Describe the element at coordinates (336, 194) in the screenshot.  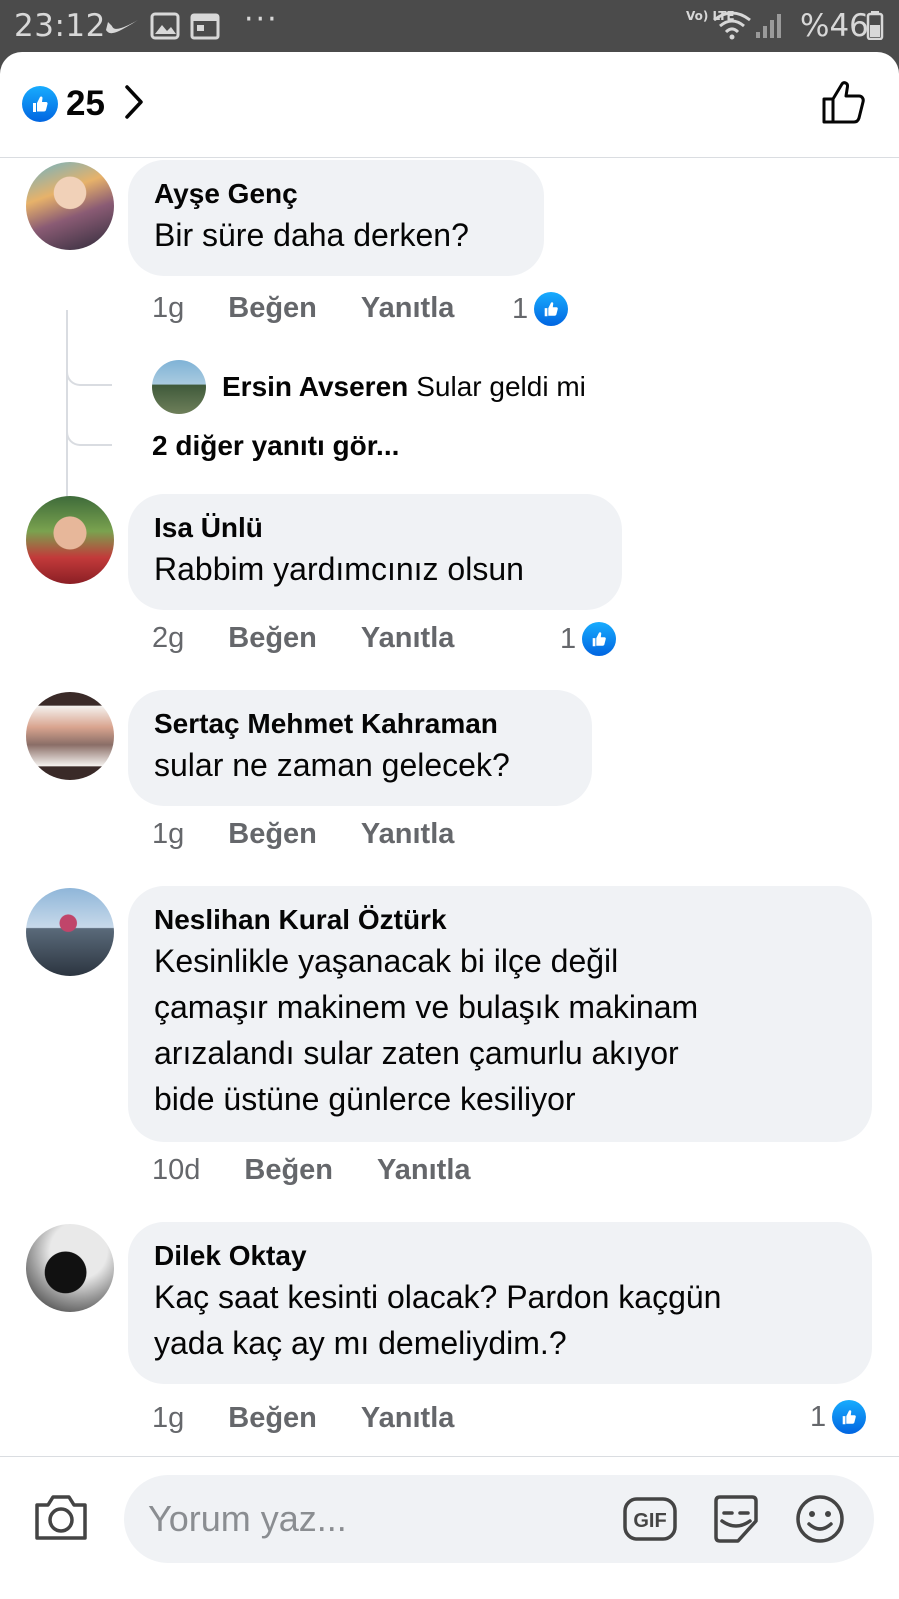
I see `comment-author: Ayşe Genç` at that location.